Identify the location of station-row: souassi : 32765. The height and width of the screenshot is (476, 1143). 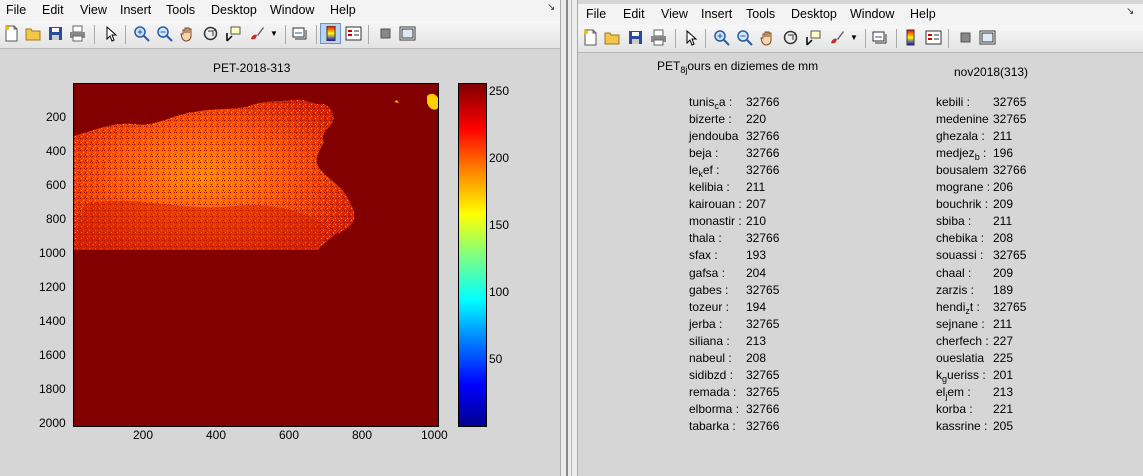
(981, 255).